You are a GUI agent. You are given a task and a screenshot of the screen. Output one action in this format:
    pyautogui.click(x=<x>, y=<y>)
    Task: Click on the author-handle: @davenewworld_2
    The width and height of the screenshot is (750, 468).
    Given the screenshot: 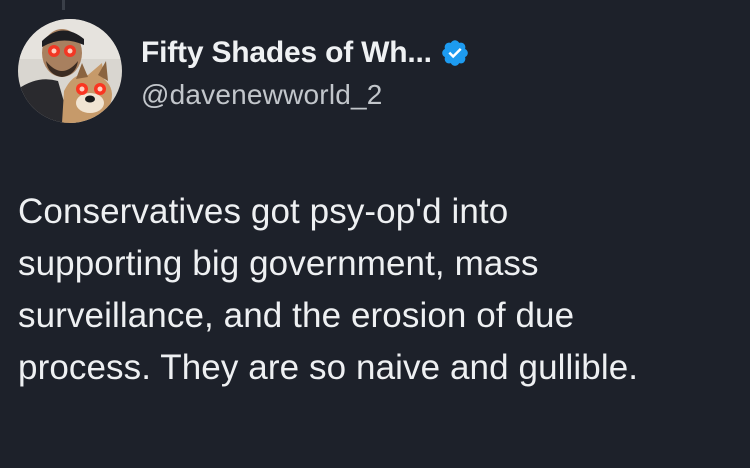 What is the action you would take?
    pyautogui.click(x=262, y=95)
    